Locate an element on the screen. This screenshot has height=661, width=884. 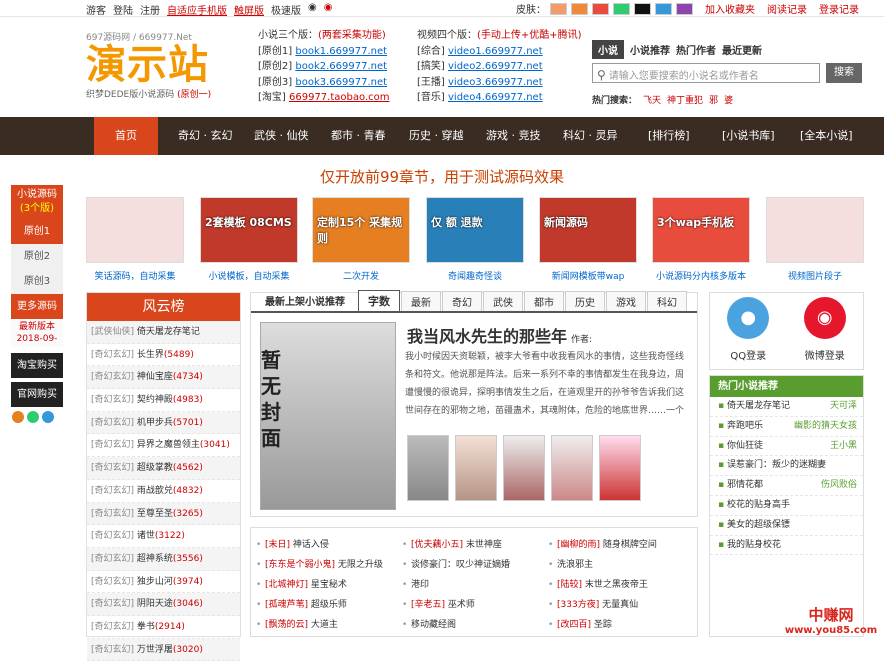
ranking-row: [奇幻玄幻] 诸世(3122) is located at coordinates (163, 536).